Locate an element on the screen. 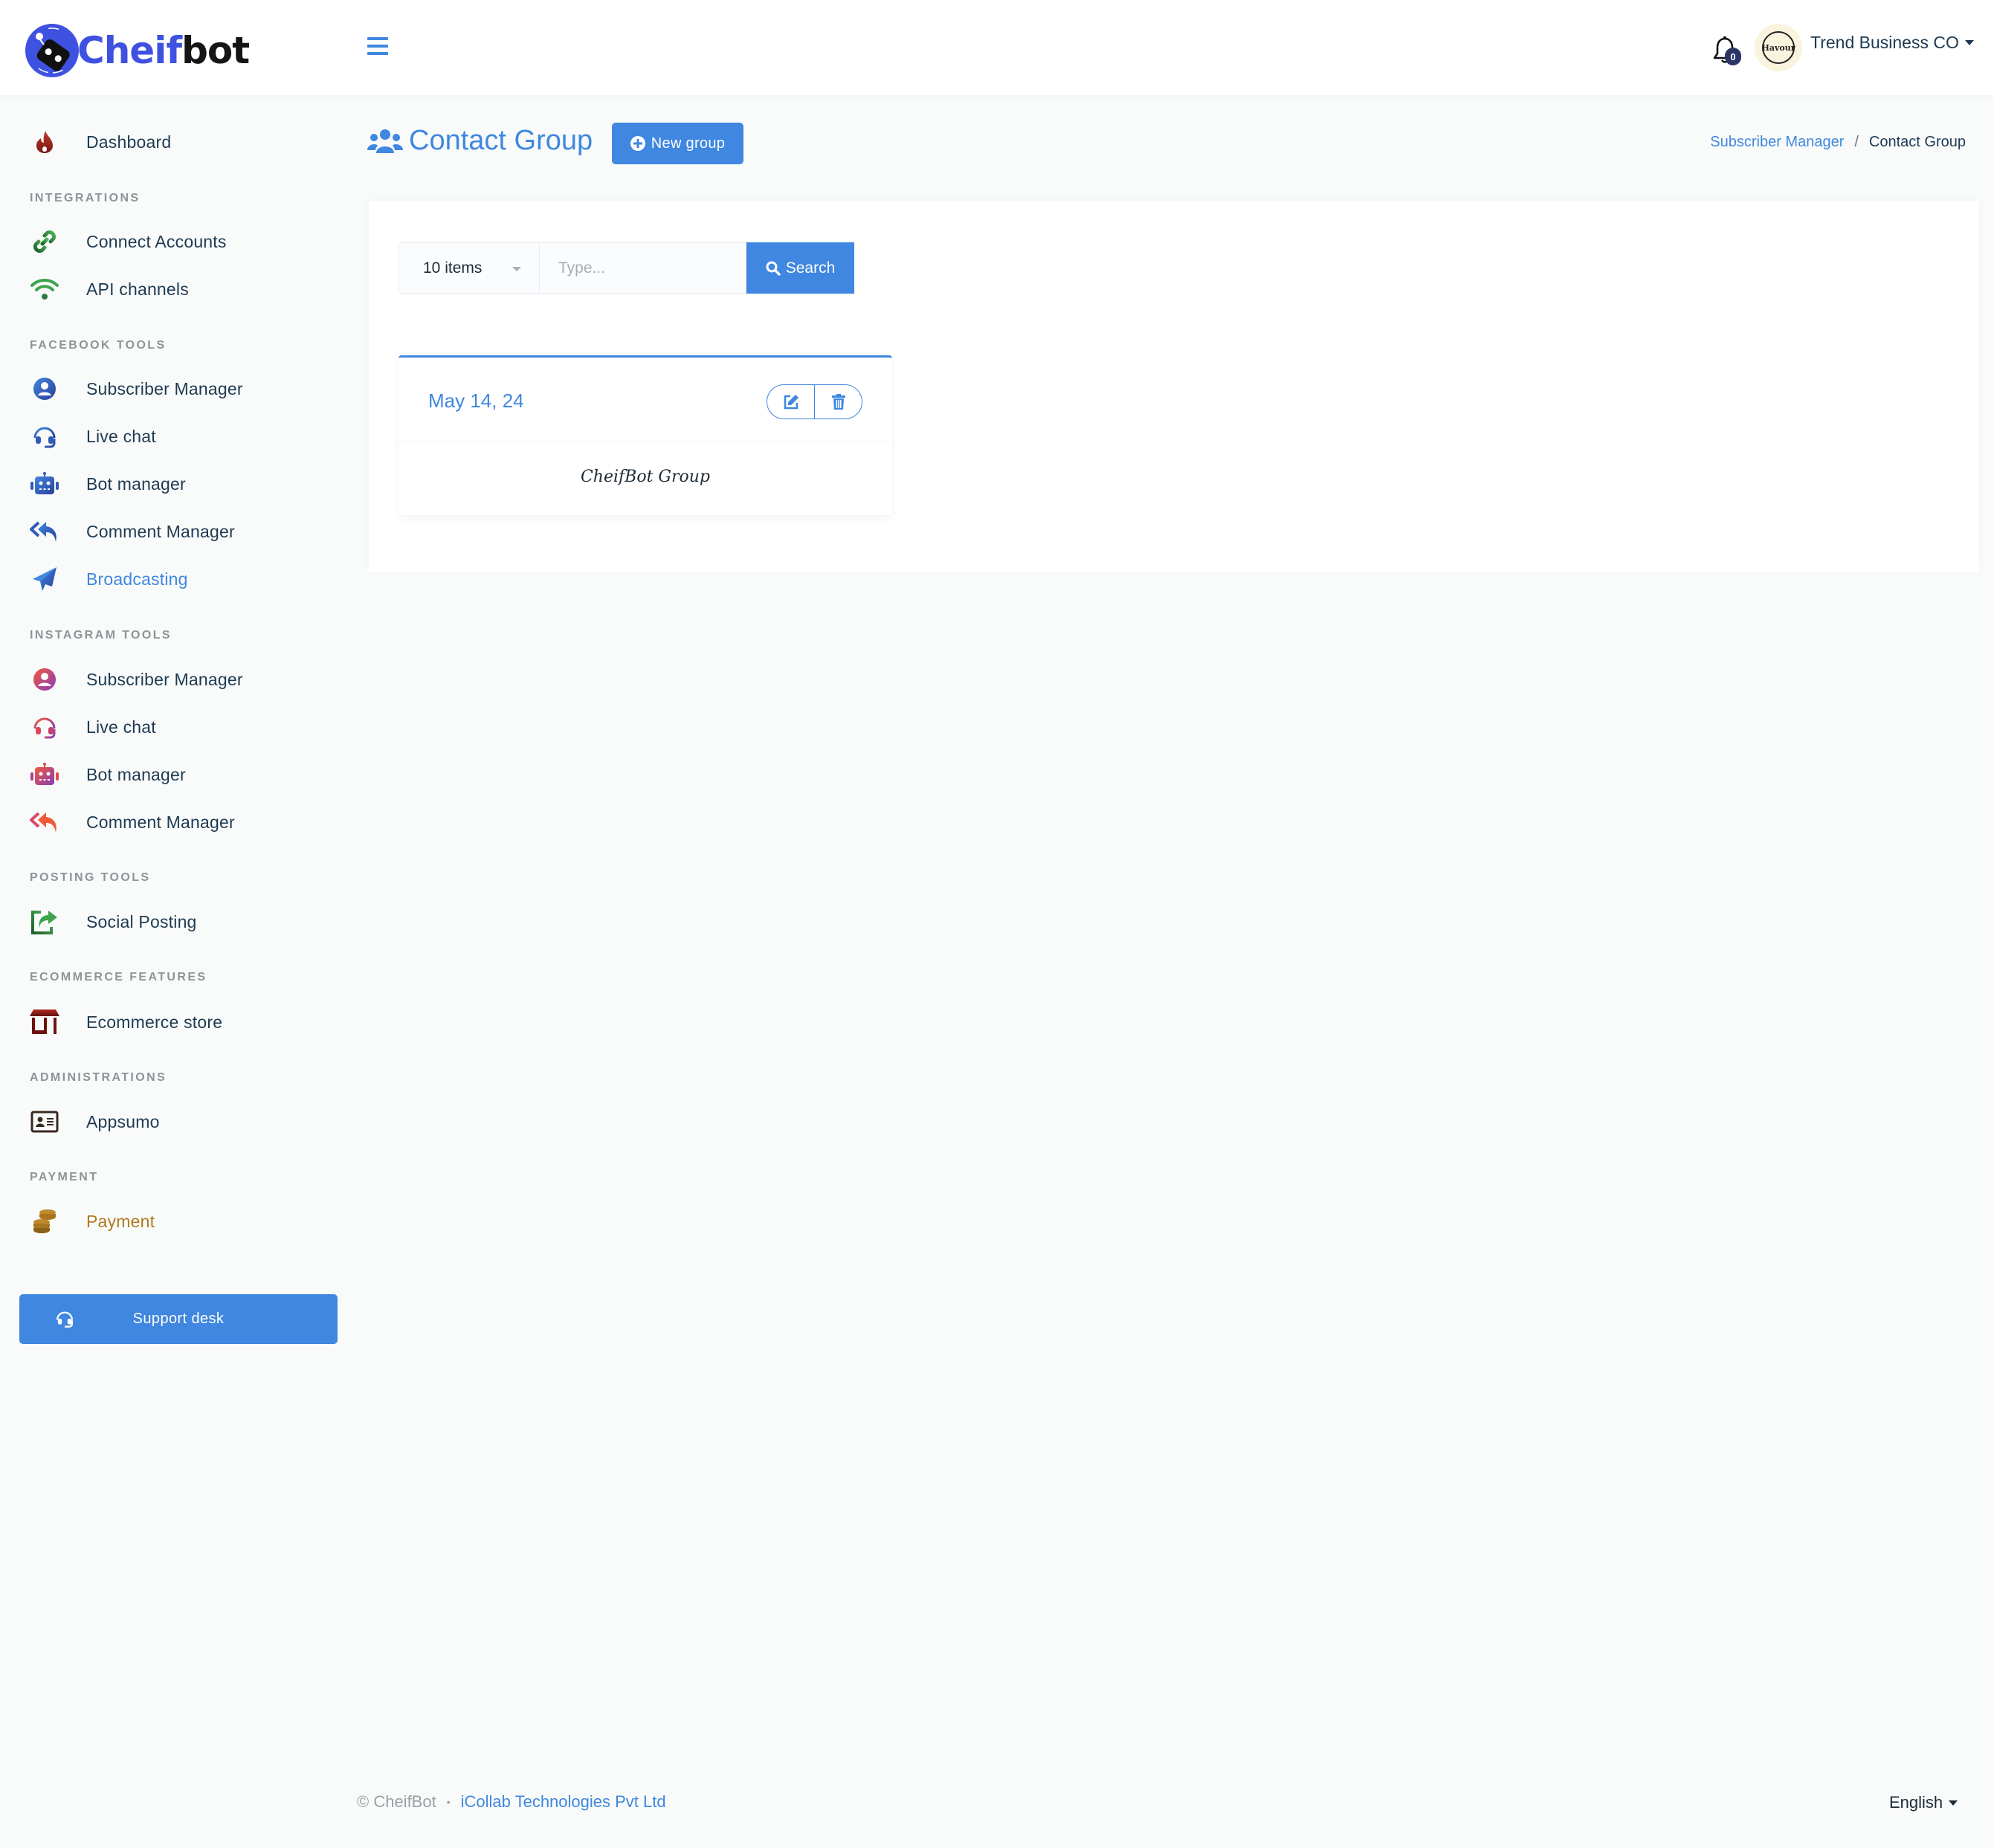 Image resolution: width=1994 pixels, height=1848 pixels. paper-plane-icon is located at coordinates (44, 579).